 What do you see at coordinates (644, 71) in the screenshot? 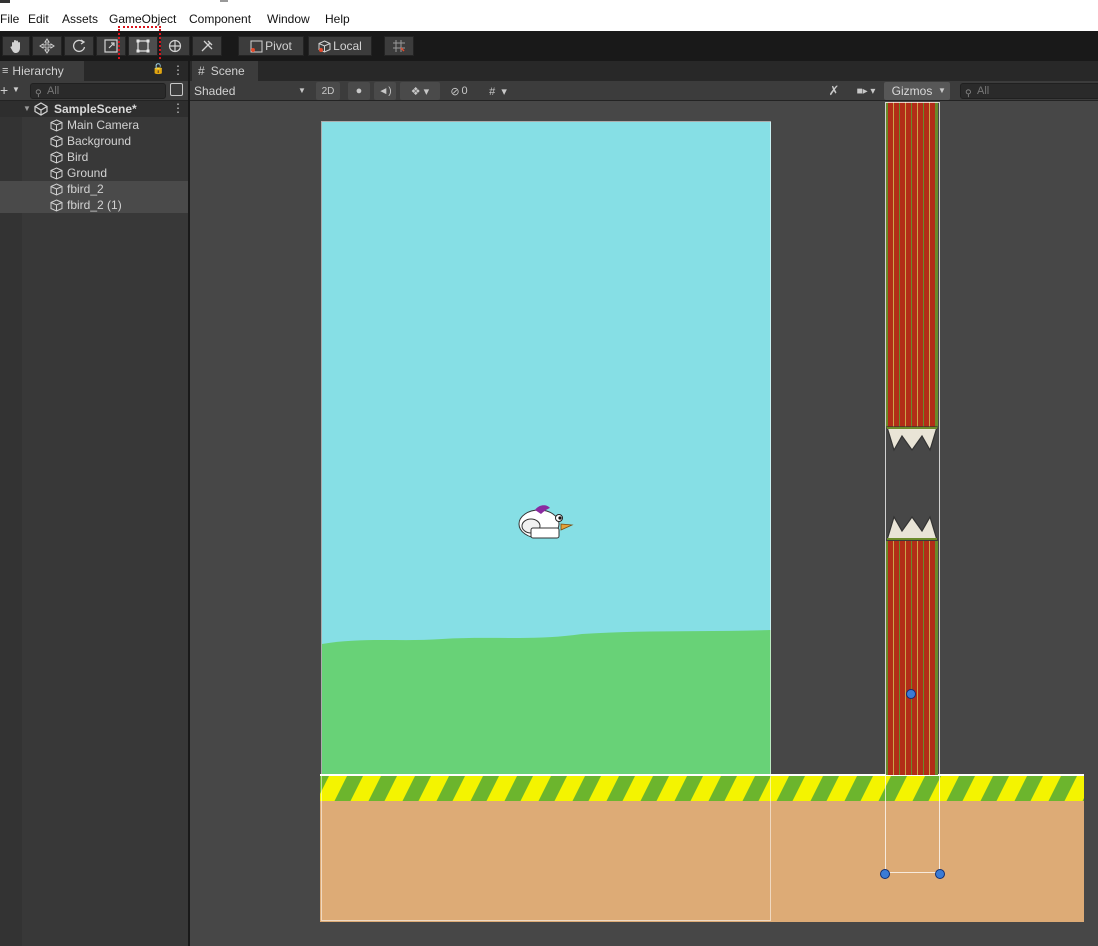
I see `scene-tab-bar: # Scene` at bounding box center [644, 71].